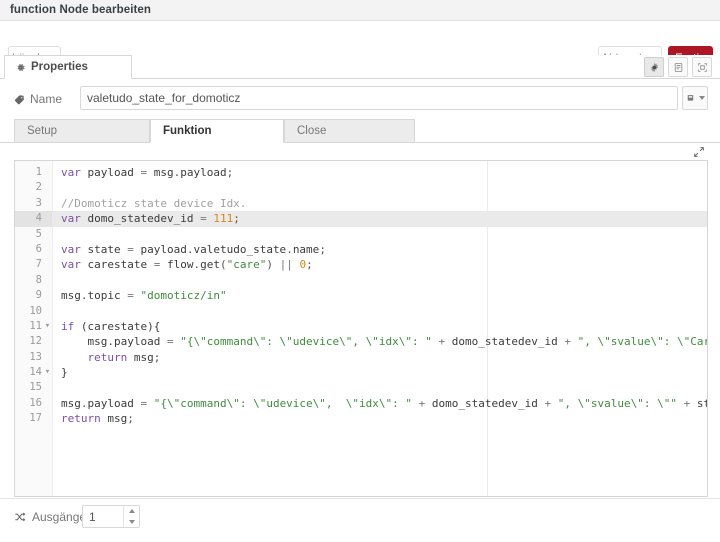  What do you see at coordinates (38, 295) in the screenshot?
I see `line-number: 9` at bounding box center [38, 295].